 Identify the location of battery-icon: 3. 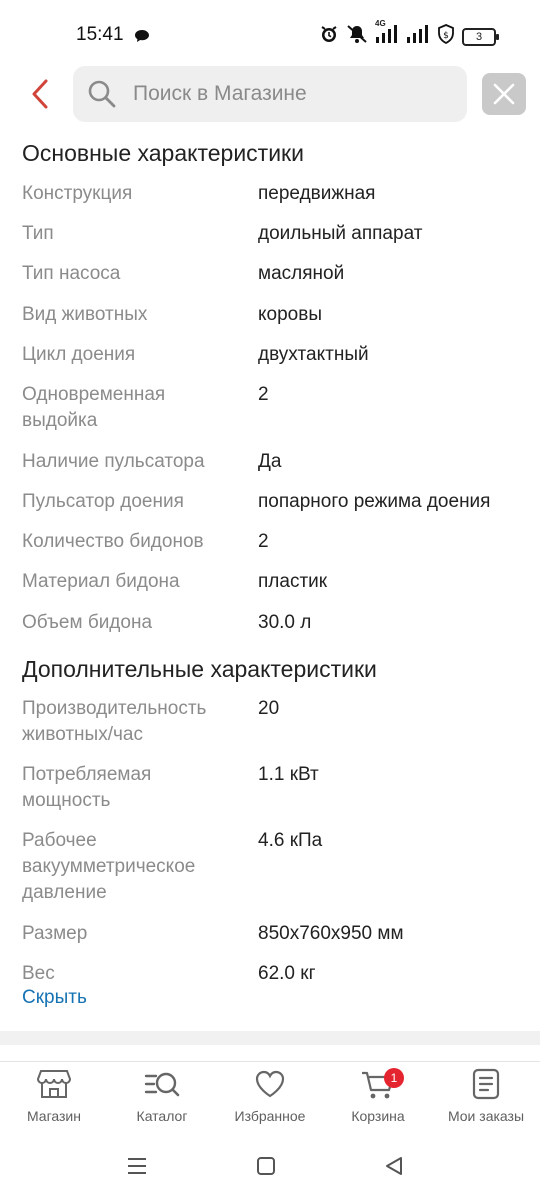
(480, 36).